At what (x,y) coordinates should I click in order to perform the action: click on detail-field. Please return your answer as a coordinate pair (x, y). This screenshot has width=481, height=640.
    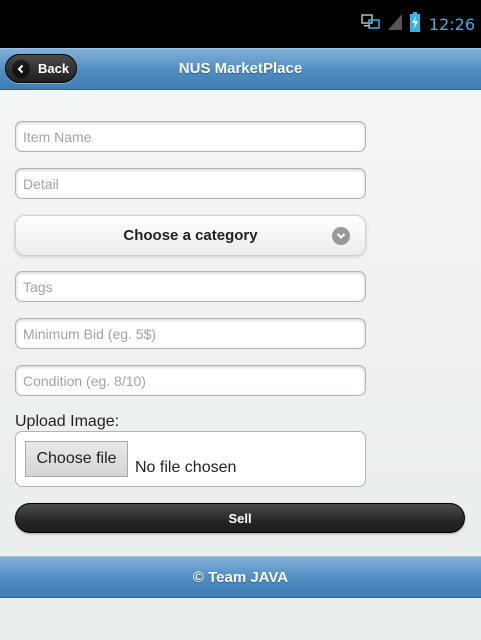
    Looking at the image, I should click on (190, 183).